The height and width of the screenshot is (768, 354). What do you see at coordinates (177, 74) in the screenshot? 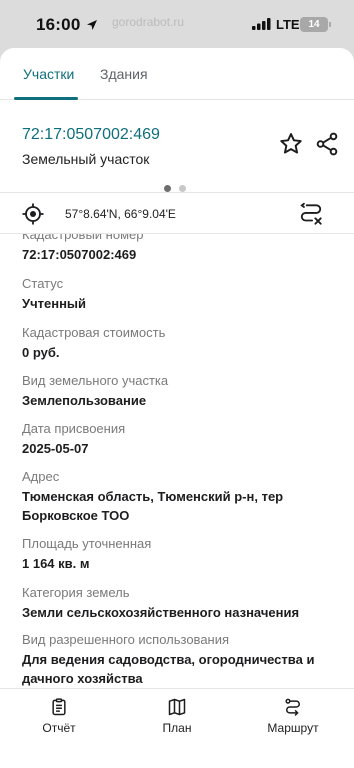
I see `tab-bar: Участки Здания` at bounding box center [177, 74].